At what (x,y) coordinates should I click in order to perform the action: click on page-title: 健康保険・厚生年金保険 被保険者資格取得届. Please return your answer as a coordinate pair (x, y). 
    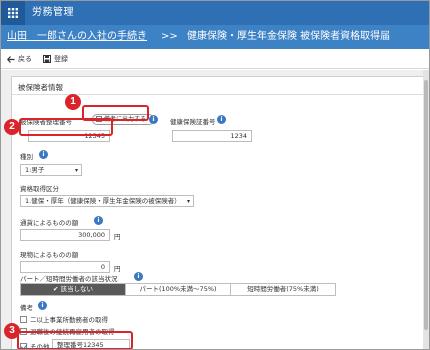
    Looking at the image, I should click on (289, 36).